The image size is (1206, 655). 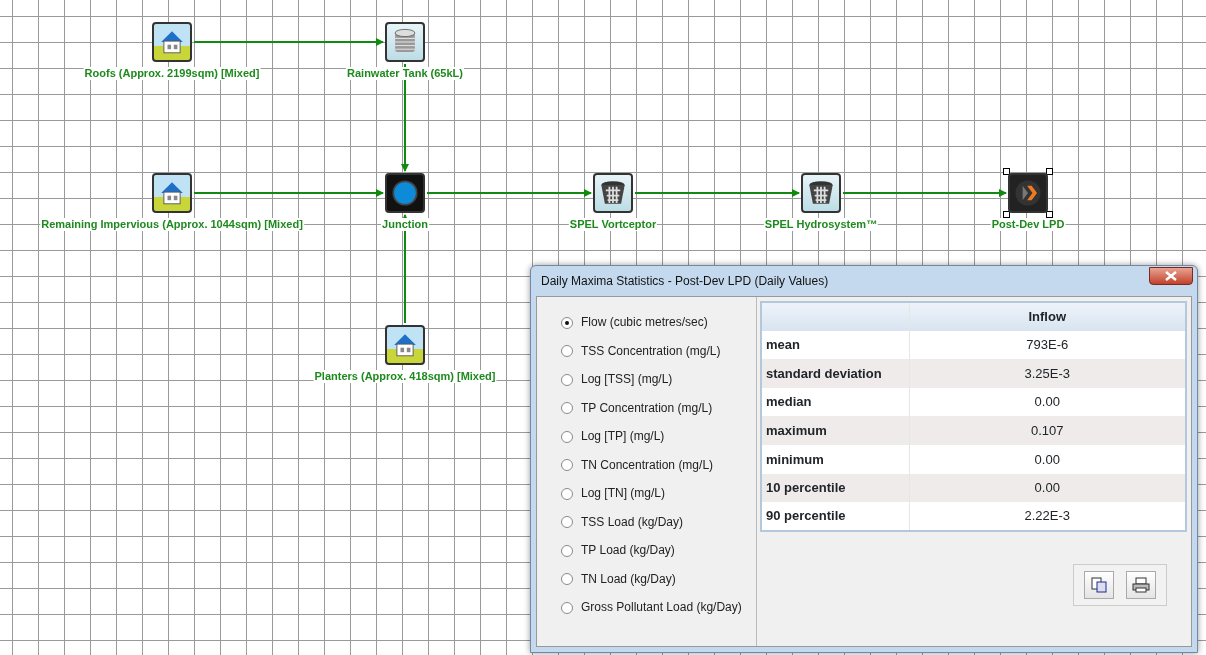 What do you see at coordinates (835, 430) in the screenshot?
I see `row-label: maximum` at bounding box center [835, 430].